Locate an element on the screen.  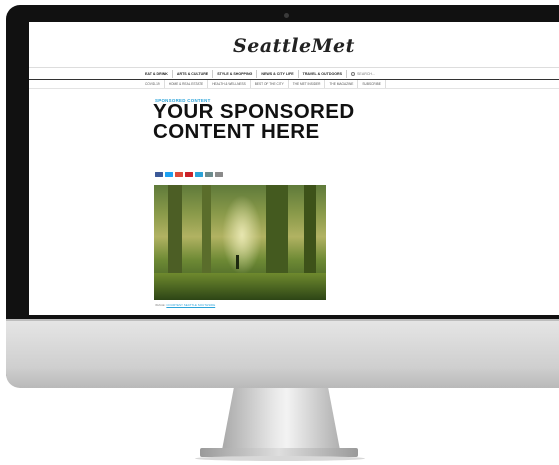
subnav-item-home-real-estate: HOME & REAL ESTATE is located at coordinates (187, 84).